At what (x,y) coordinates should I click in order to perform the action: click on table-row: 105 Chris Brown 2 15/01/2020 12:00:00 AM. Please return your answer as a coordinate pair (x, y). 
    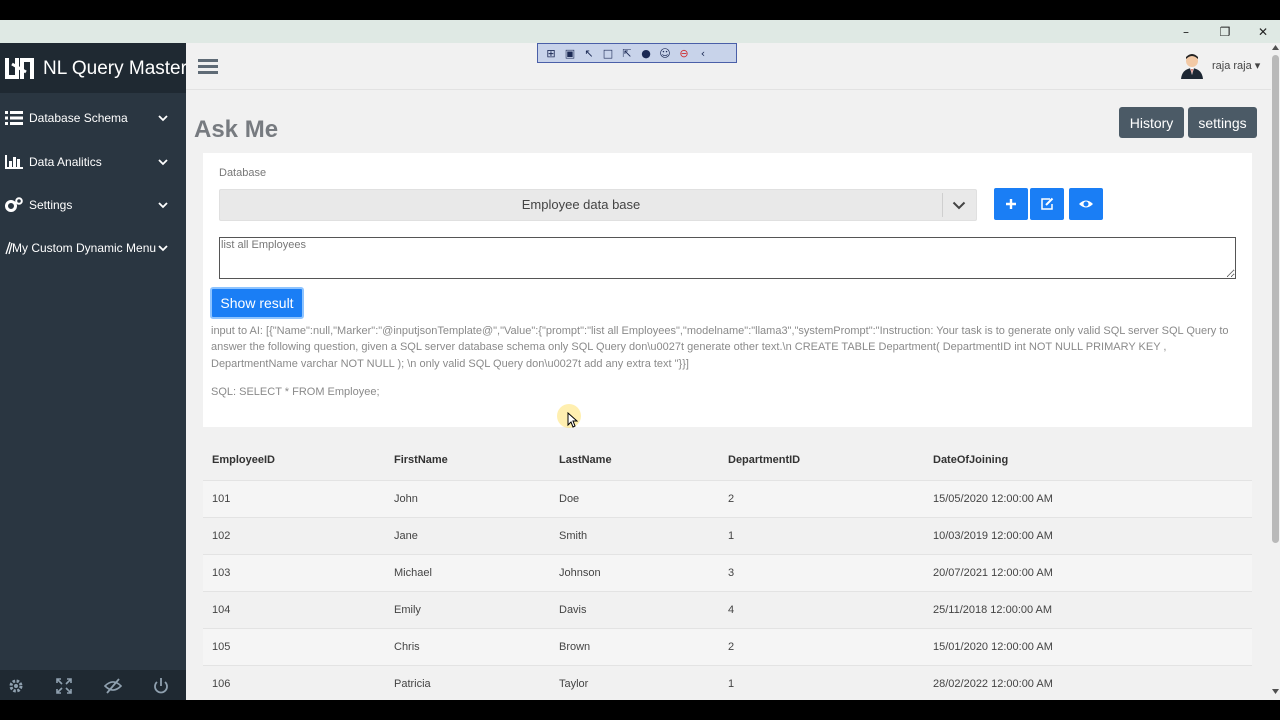
    Looking at the image, I should click on (727, 646).